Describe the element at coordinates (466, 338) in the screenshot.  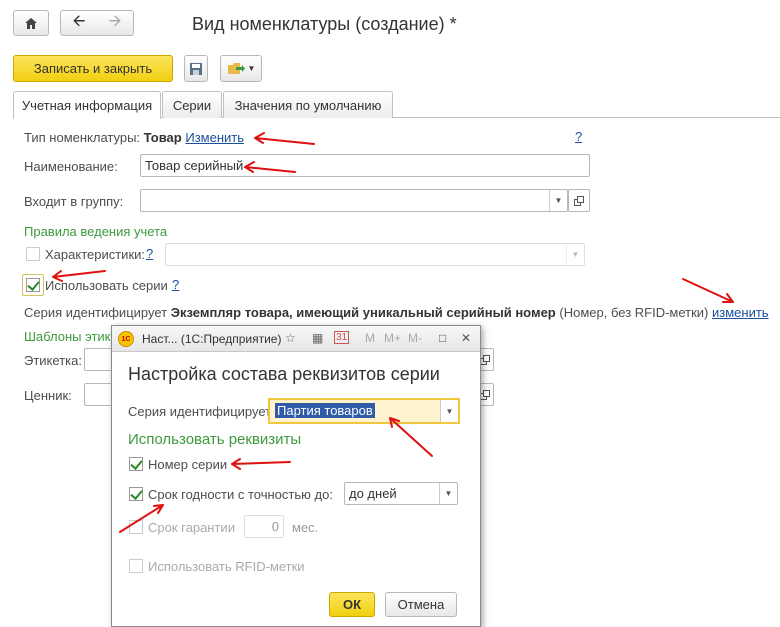
I see `close-icon: ✕` at that location.